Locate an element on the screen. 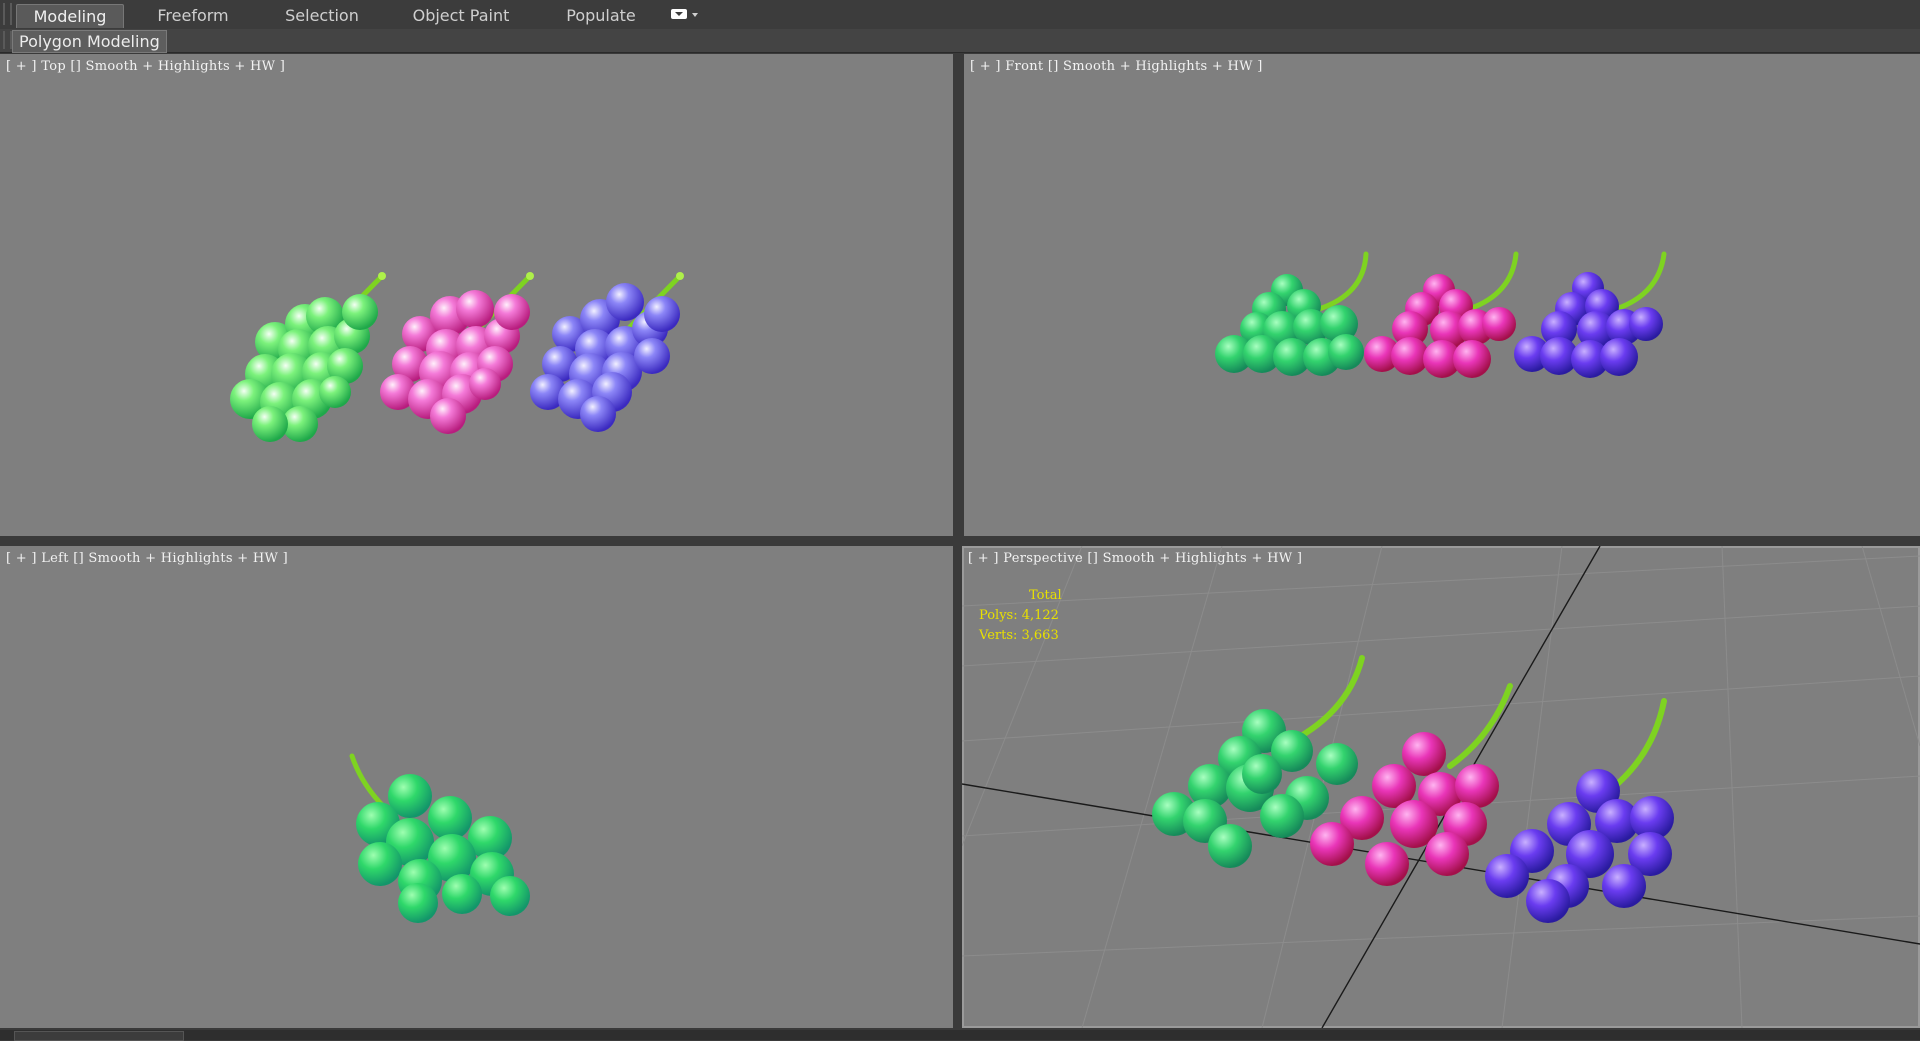 The image size is (1920, 1041). tab-populate: Populate is located at coordinates (601, 15).